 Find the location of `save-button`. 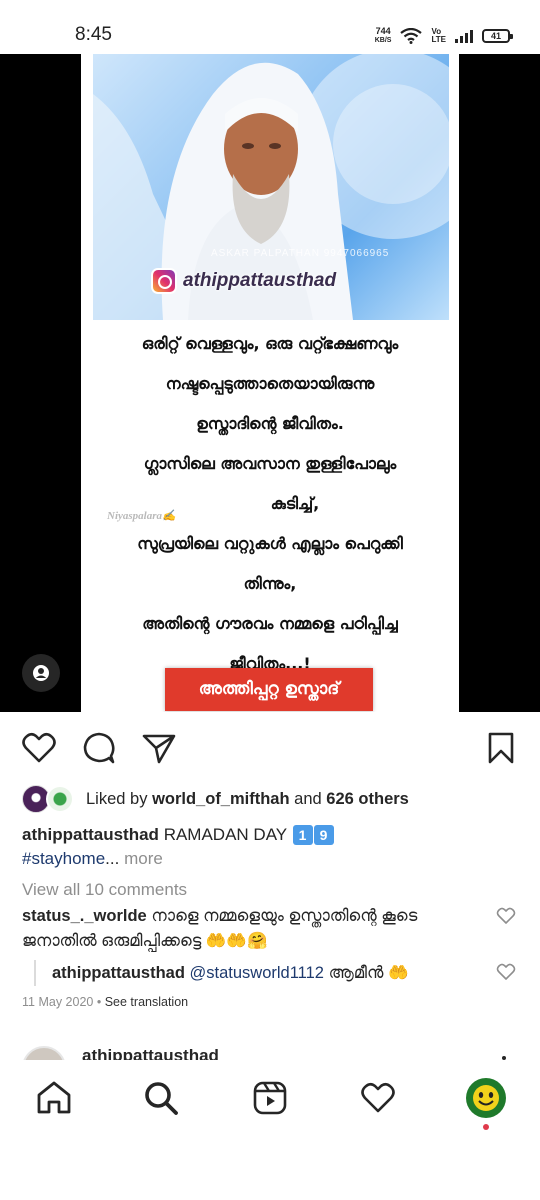

save-button is located at coordinates (501, 748).